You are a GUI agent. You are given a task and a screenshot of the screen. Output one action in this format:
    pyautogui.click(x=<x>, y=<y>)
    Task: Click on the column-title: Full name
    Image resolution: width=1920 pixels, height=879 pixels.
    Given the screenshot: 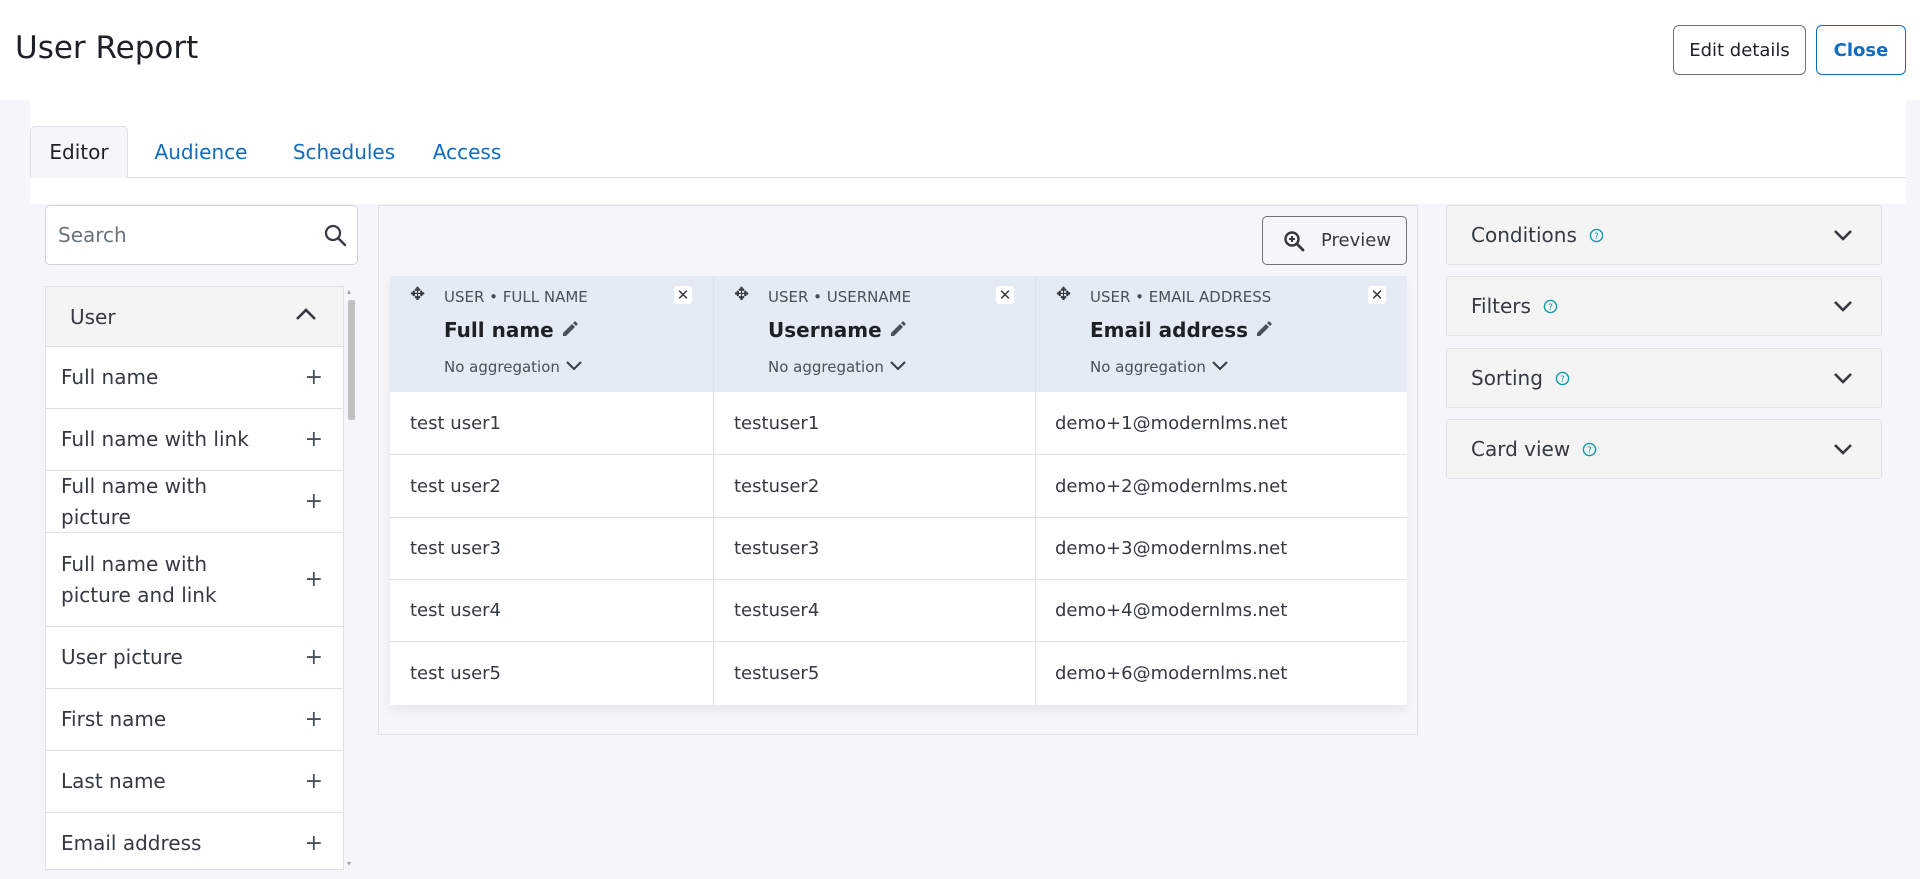 What is the action you would take?
    pyautogui.click(x=512, y=330)
    